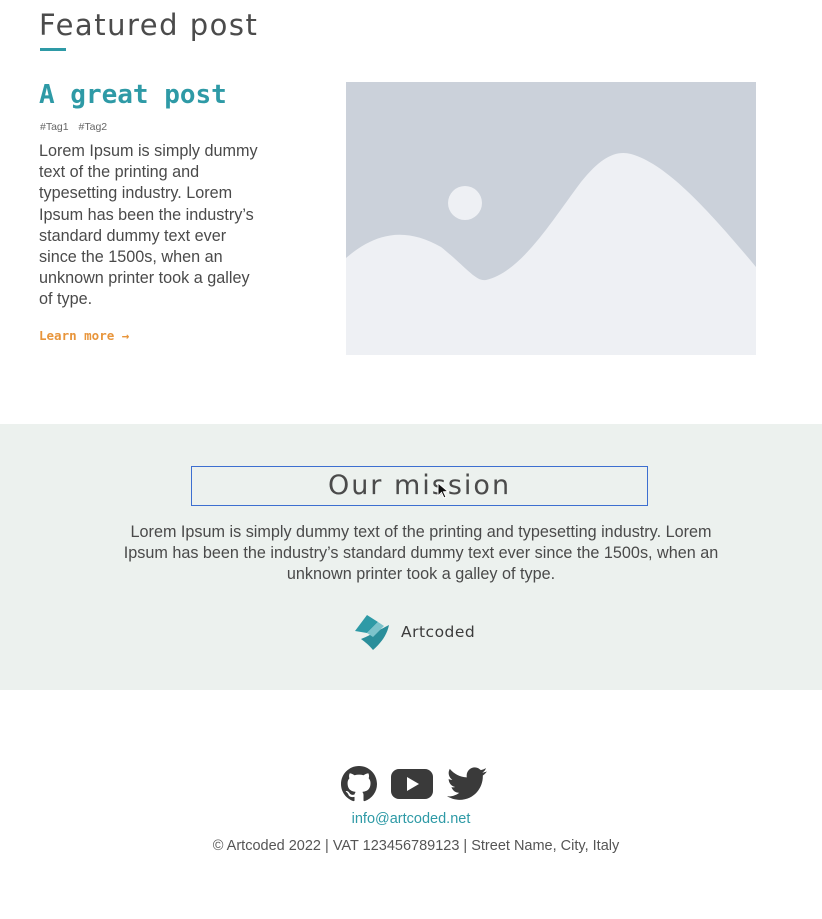  I want to click on tag-list: #Tag1 #Tag2, so click(77, 127).